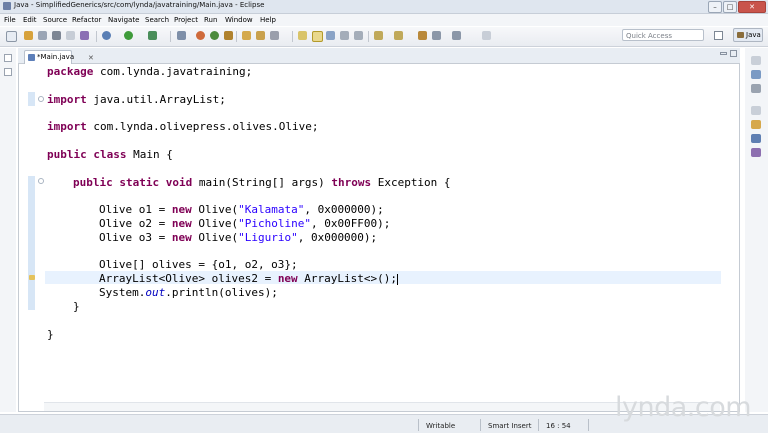 The image size is (768, 433). What do you see at coordinates (152, 35) in the screenshot?
I see `coverage-icon` at bounding box center [152, 35].